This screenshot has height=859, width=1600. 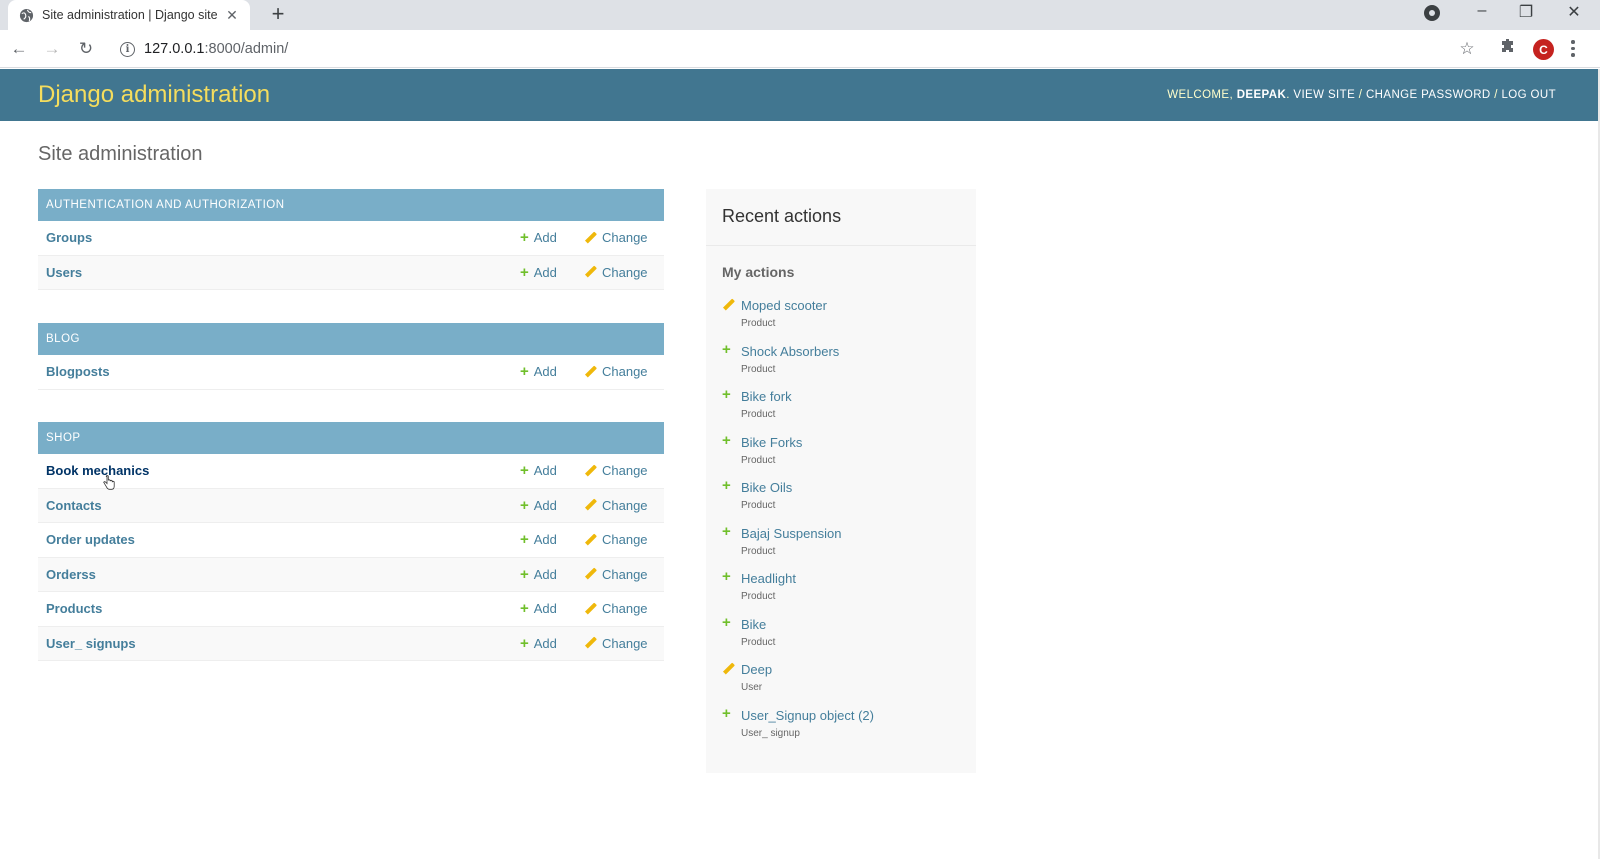 I want to click on view-site-link: VIEW SITE, so click(x=1324, y=95).